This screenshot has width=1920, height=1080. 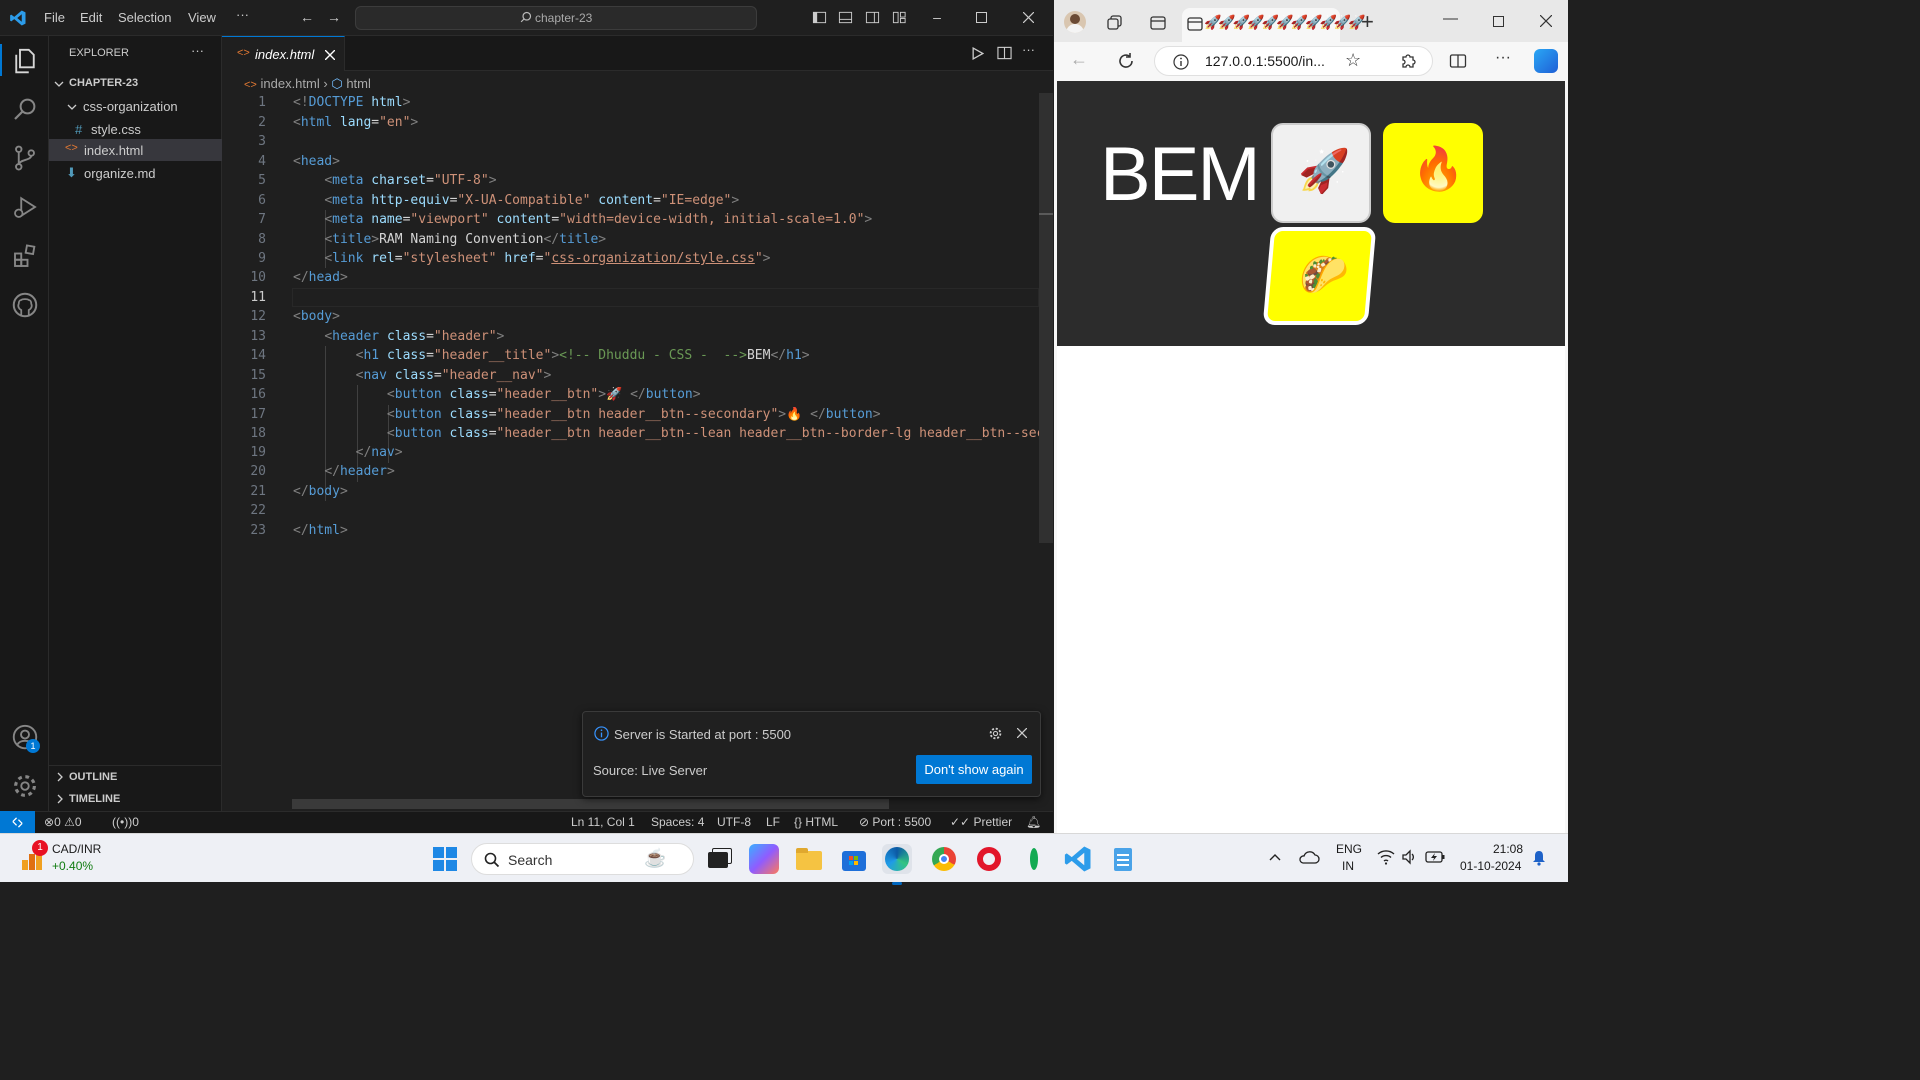 I want to click on toggle-primary-sidebar-icon, so click(x=819, y=17).